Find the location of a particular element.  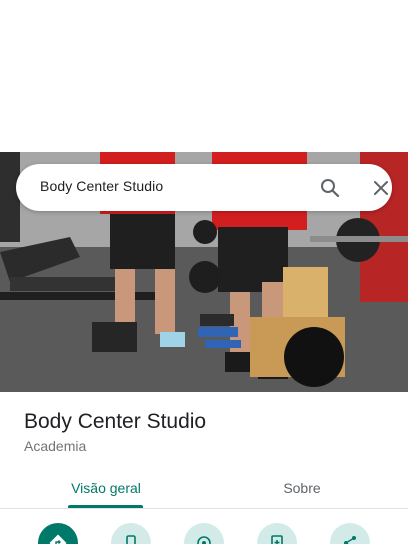

location-icon is located at coordinates (204, 540).